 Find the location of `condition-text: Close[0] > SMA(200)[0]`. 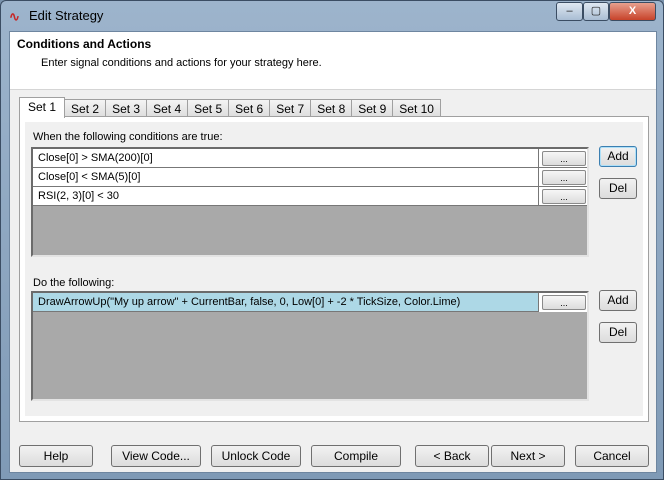

condition-text: Close[0] > SMA(200)[0] is located at coordinates (95, 158).